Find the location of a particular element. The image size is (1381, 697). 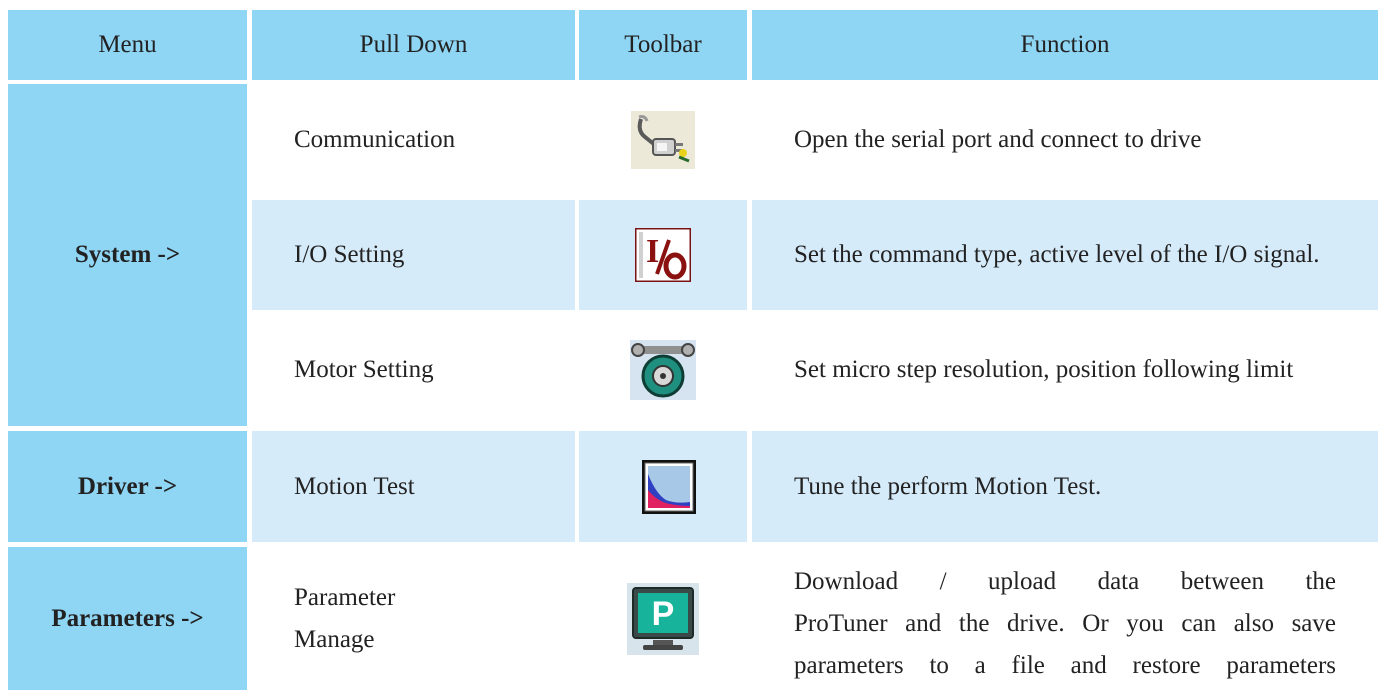

svg-text: I is located at coordinates (652, 251).